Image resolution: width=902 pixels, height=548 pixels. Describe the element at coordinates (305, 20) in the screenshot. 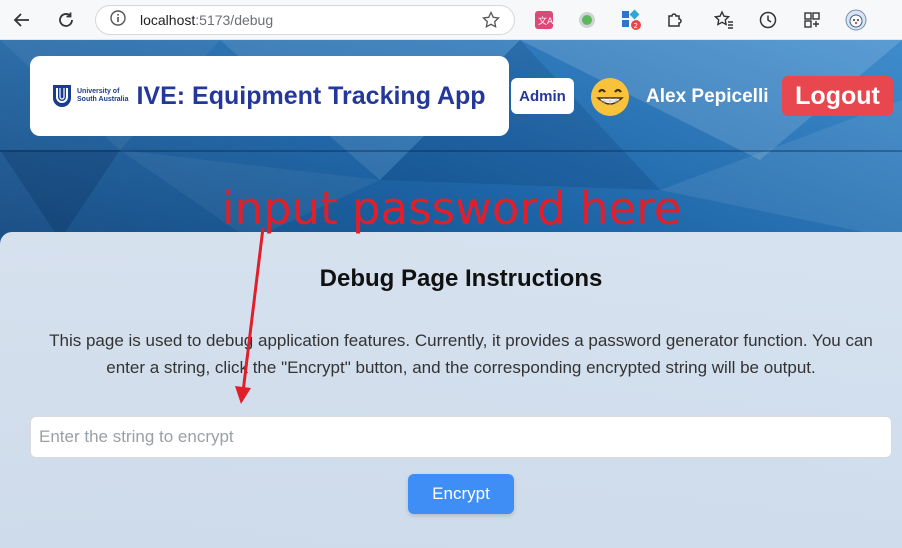

I see `address-bar: localhost:5173/debug` at that location.